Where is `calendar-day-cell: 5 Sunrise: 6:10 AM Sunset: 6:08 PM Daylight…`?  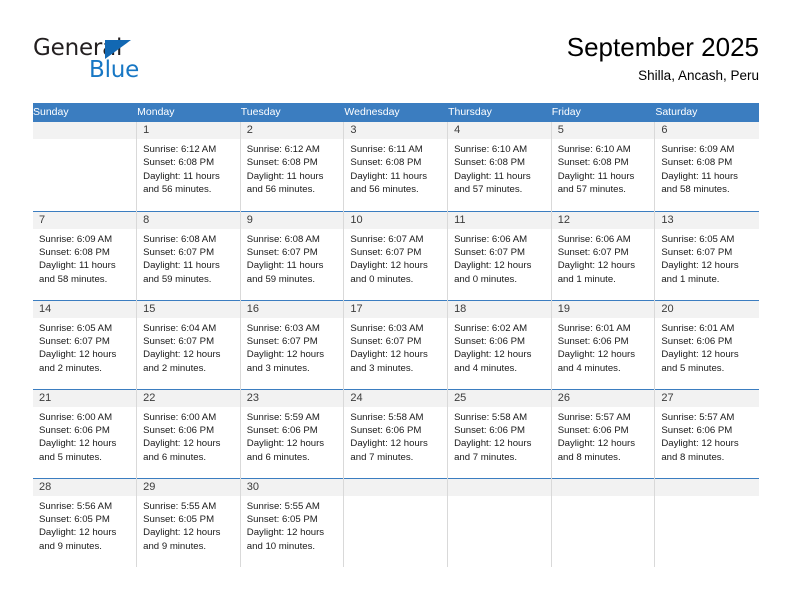 calendar-day-cell: 5 Sunrise: 6:10 AM Sunset: 6:08 PM Daylight… is located at coordinates (603, 166).